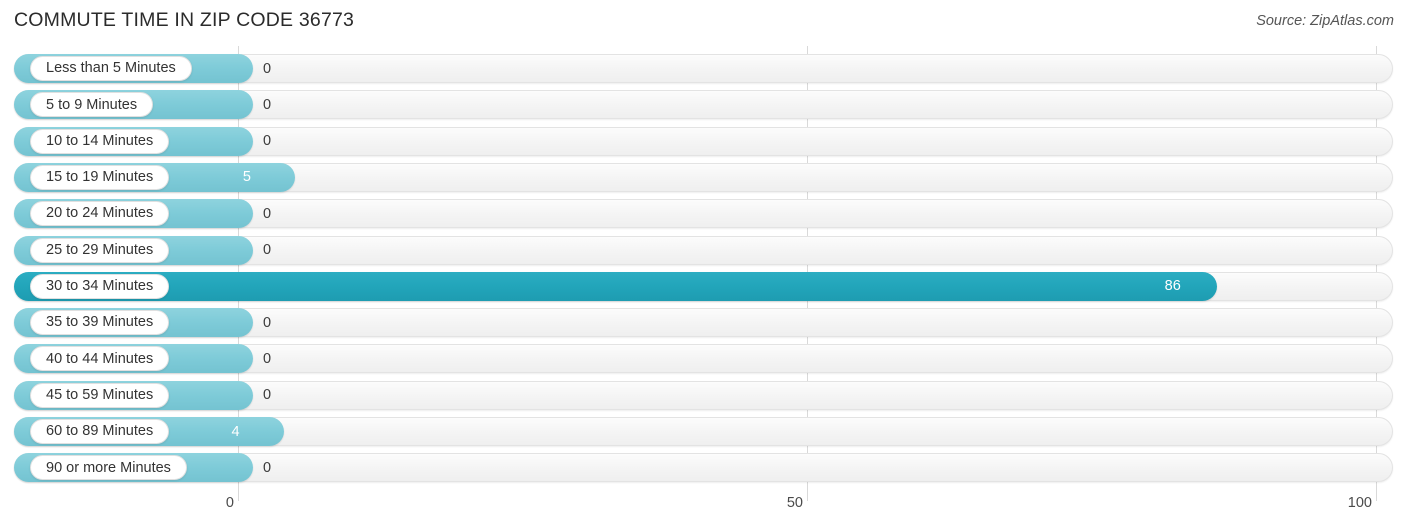 The image size is (1406, 523). What do you see at coordinates (794, 503) in the screenshot?
I see `axis-tick-label: 50` at bounding box center [794, 503].